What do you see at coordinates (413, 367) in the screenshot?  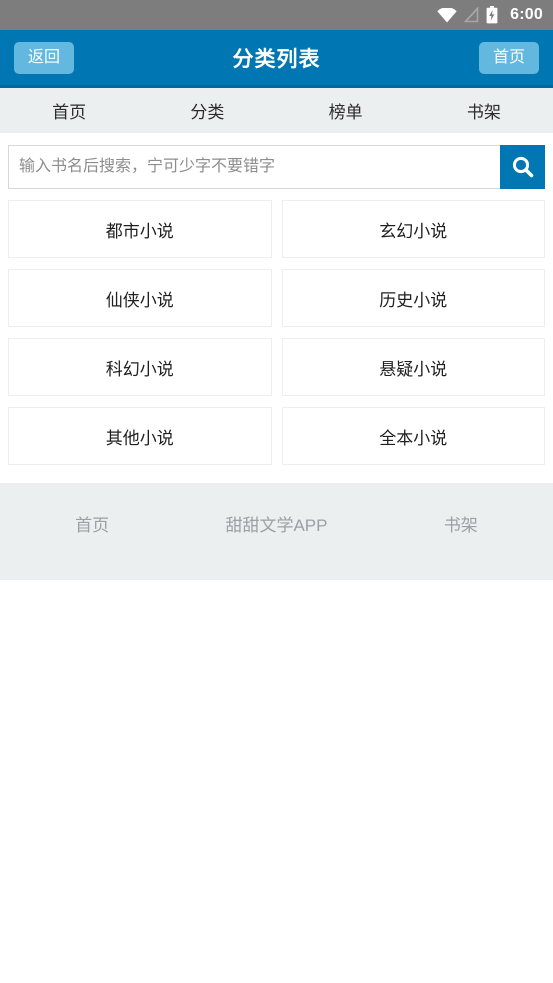 I see `category-cell: 悬疑小说` at bounding box center [413, 367].